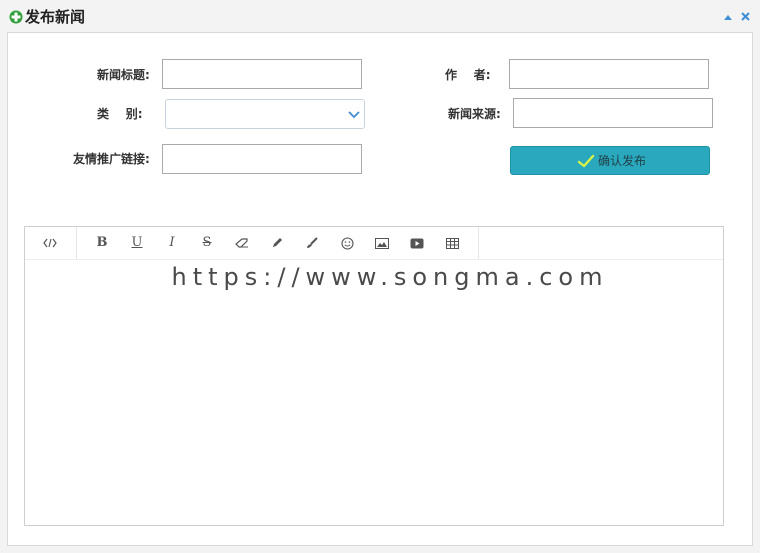 Image resolution: width=760 pixels, height=553 pixels. I want to click on category-select, so click(265, 114).